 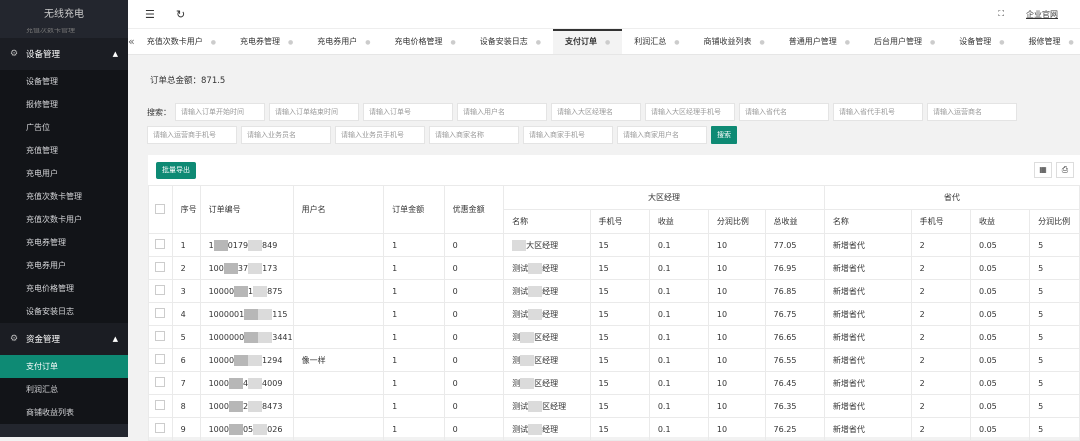 I want to click on menu-icon: ☰, so click(x=152, y=14).